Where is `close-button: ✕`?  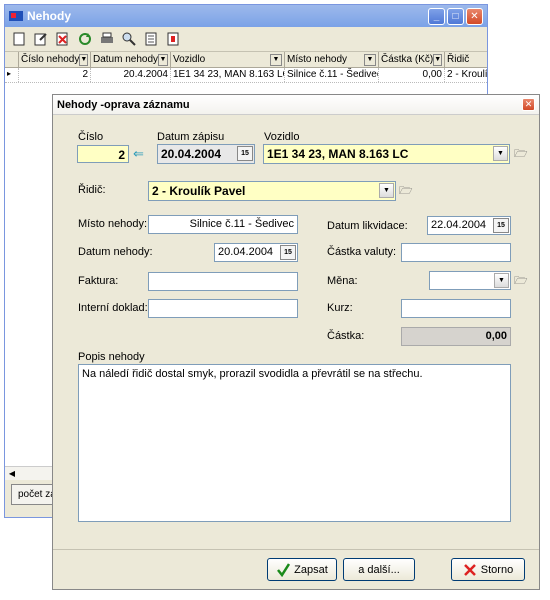
close-button: ✕ is located at coordinates (474, 16).